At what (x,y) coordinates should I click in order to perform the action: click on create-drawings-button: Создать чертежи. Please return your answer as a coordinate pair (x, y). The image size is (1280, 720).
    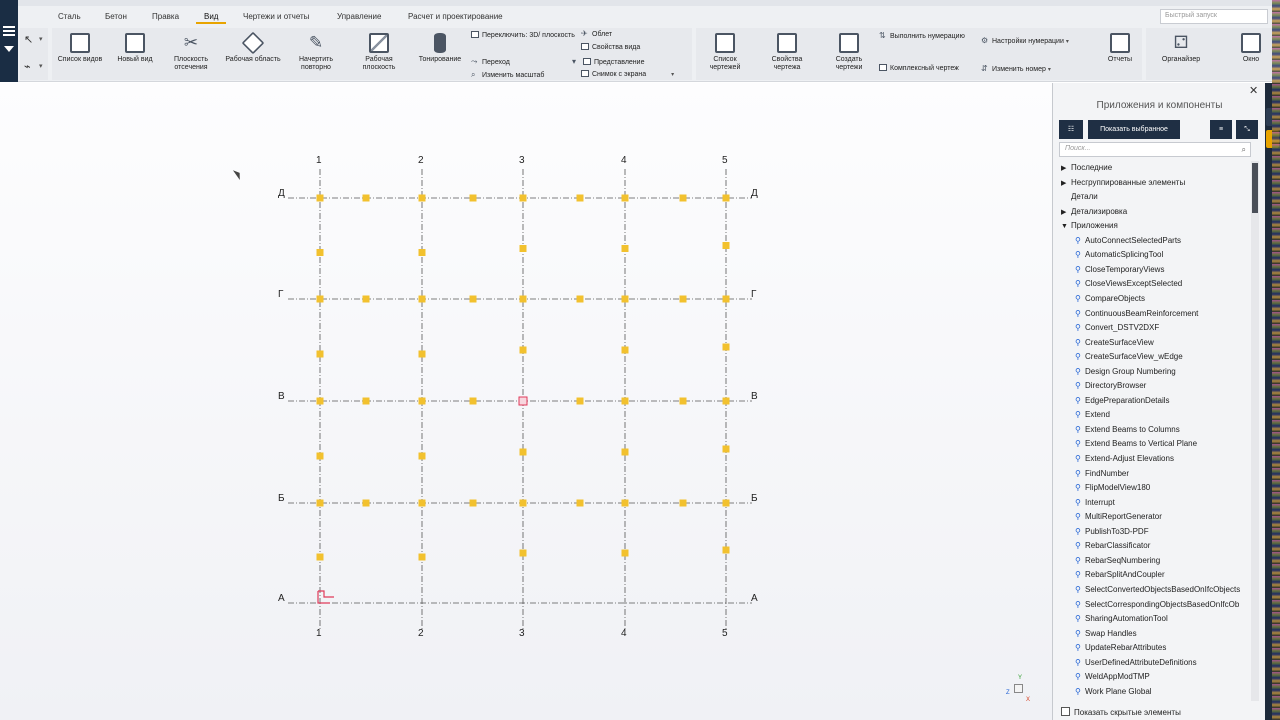
    Looking at the image, I should click on (849, 52).